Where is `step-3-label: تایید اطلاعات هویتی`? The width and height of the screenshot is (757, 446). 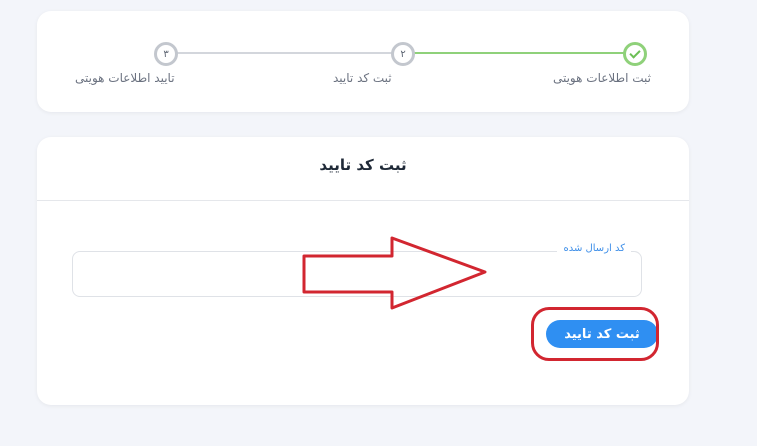
step-3-label: تایید اطلاعات هویتی is located at coordinates (125, 78).